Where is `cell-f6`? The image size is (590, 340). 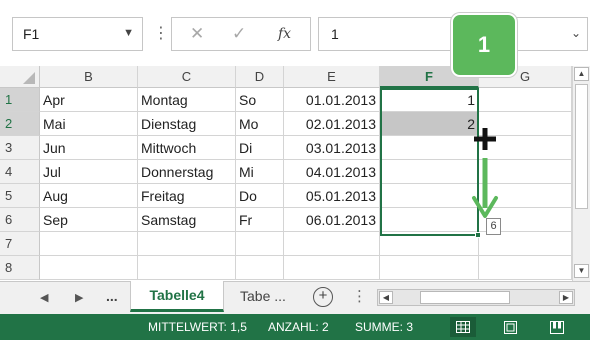 cell-f6 is located at coordinates (429, 220).